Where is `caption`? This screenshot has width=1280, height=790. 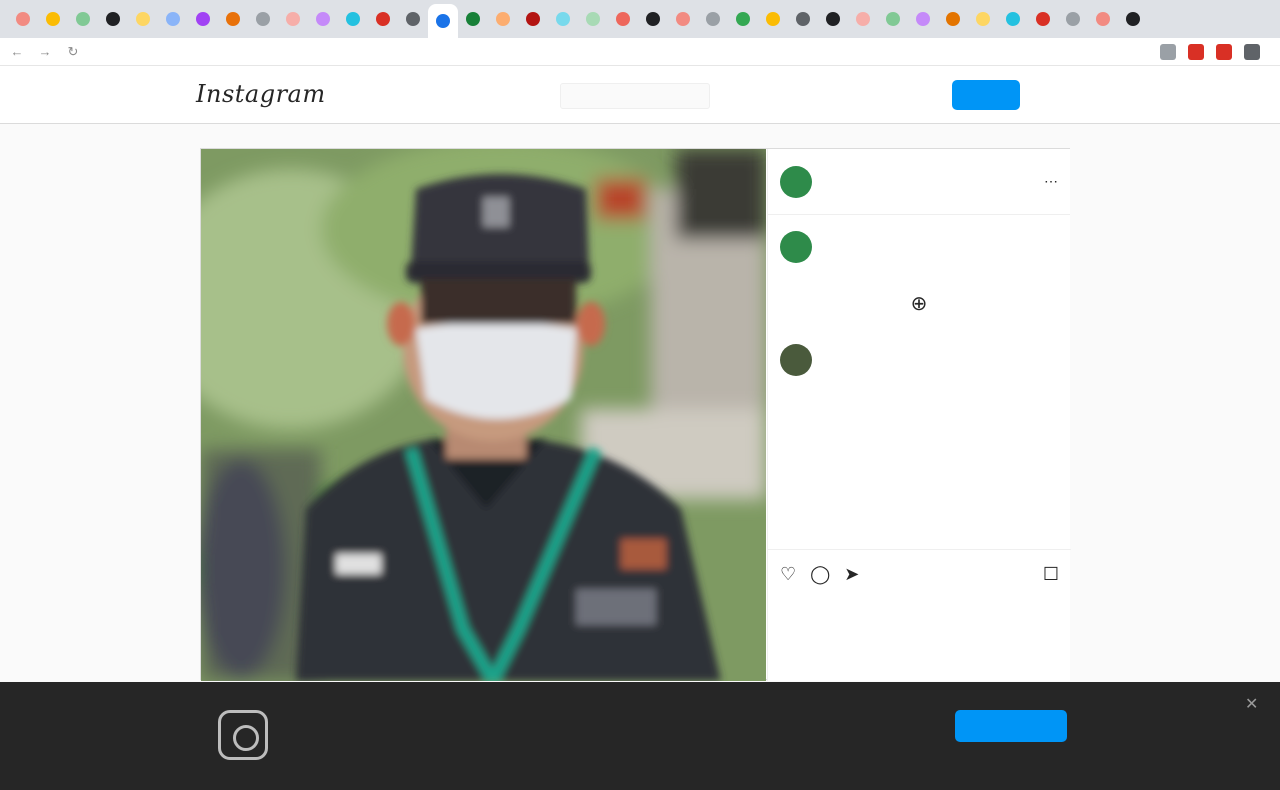 caption is located at coordinates (919, 239).